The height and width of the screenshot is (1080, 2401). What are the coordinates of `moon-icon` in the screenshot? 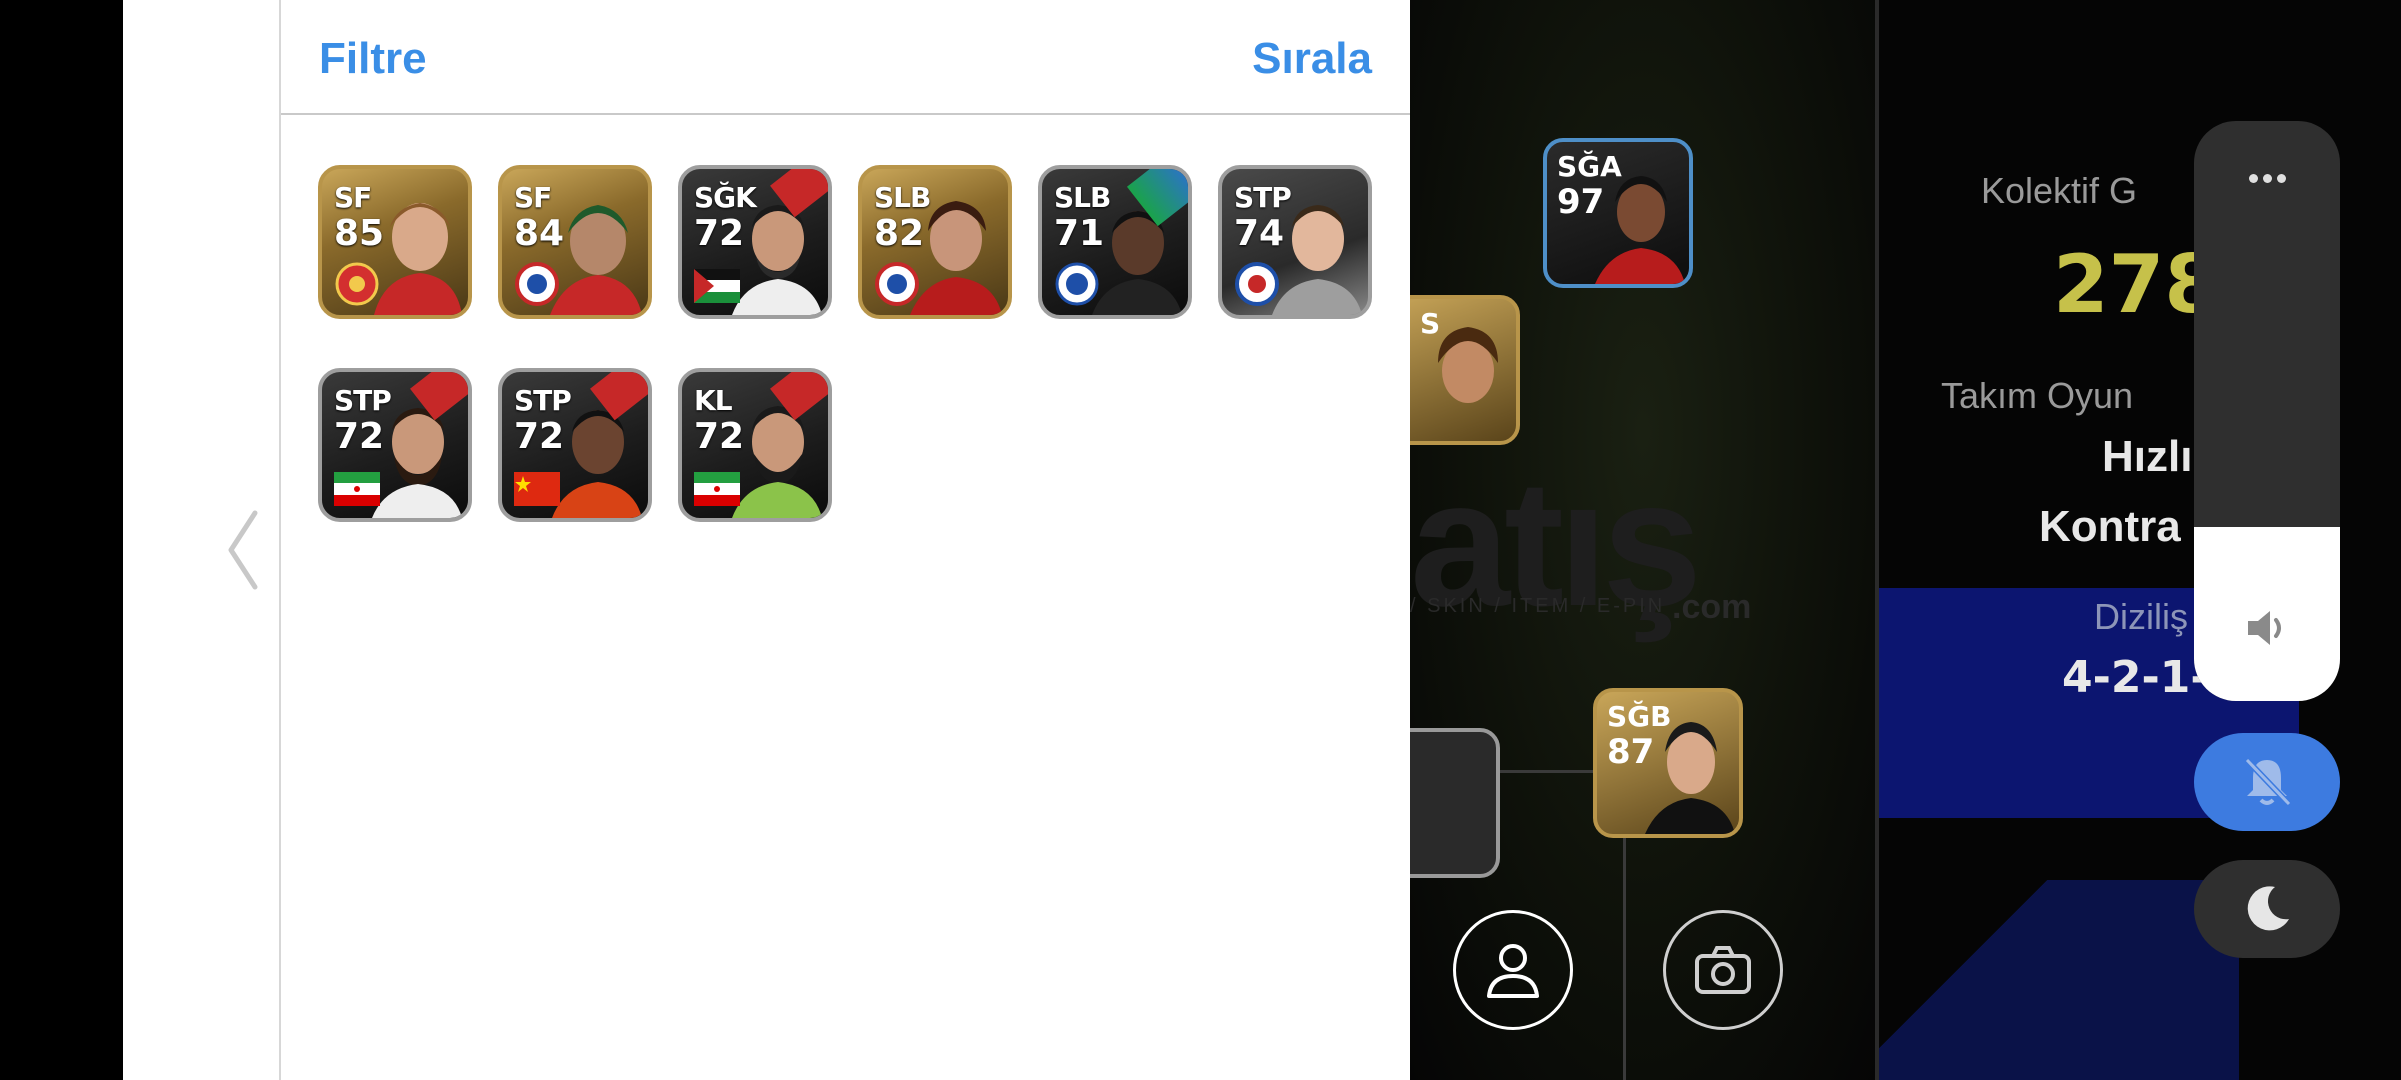 It's located at (2268, 908).